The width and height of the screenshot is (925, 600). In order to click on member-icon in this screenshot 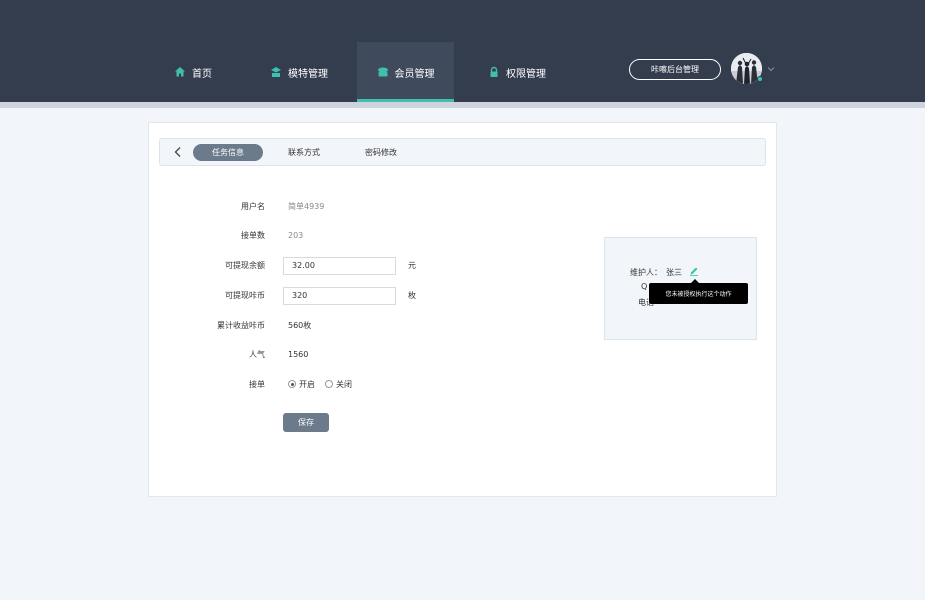, I will do `click(382, 72)`.